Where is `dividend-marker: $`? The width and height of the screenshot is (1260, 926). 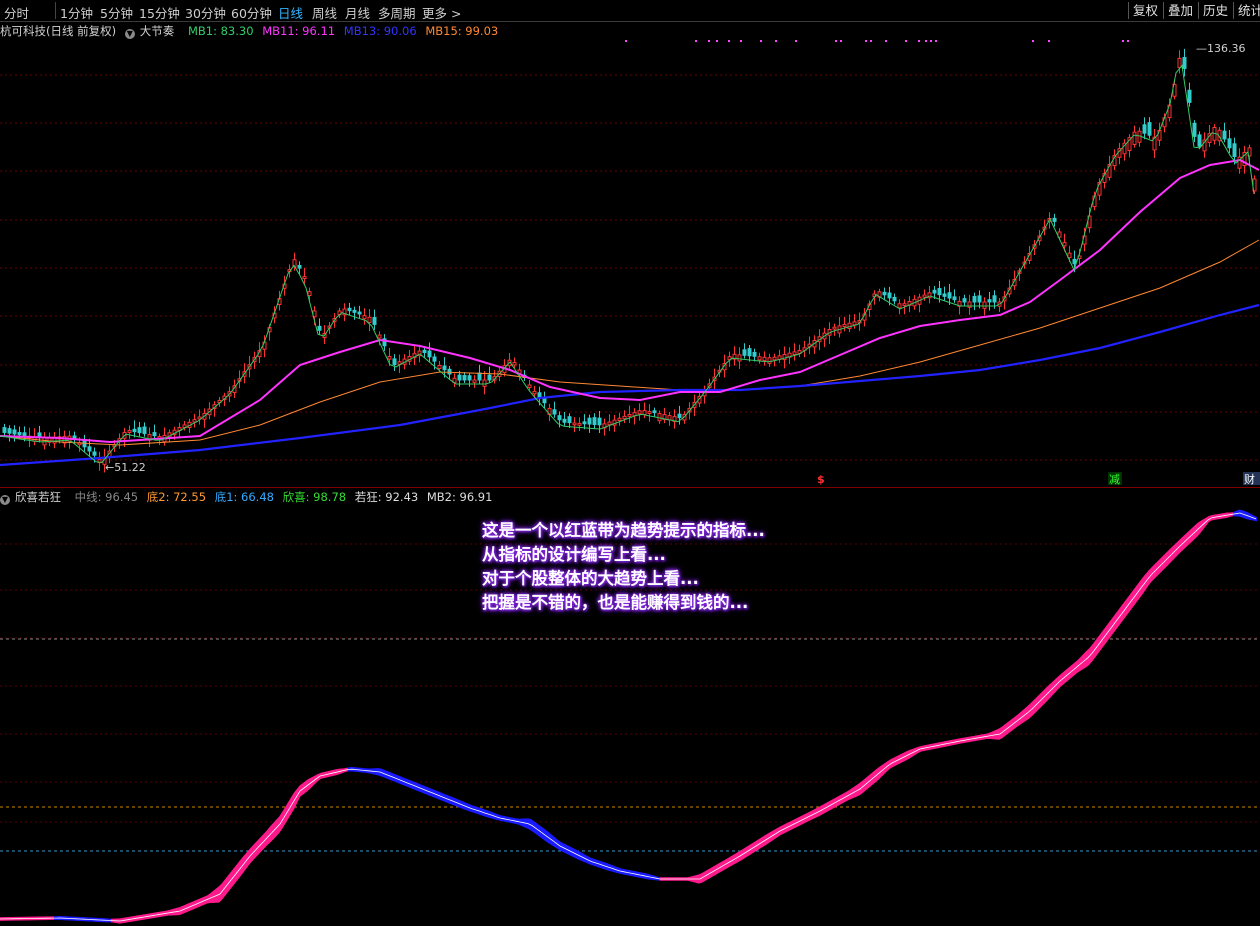
dividend-marker: $ is located at coordinates (821, 479).